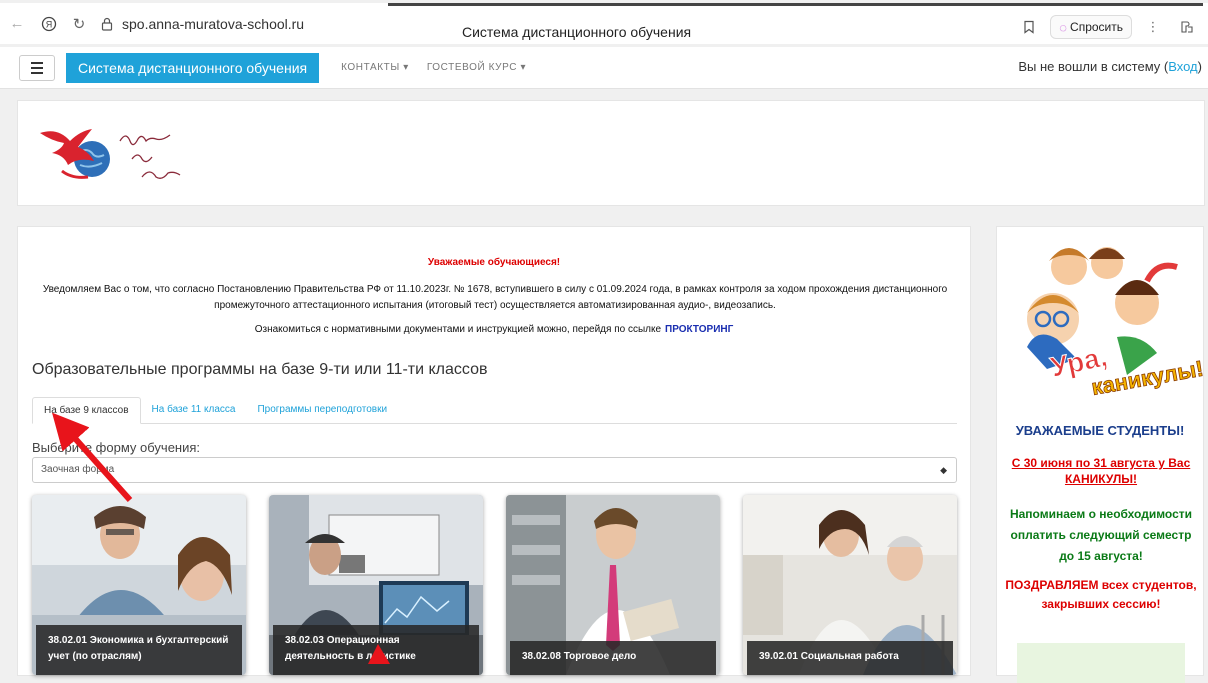 Image resolution: width=1208 pixels, height=683 pixels. Describe the element at coordinates (193, 67) in the screenshot. I see `brand-link: Система дистанционного обучения` at that location.